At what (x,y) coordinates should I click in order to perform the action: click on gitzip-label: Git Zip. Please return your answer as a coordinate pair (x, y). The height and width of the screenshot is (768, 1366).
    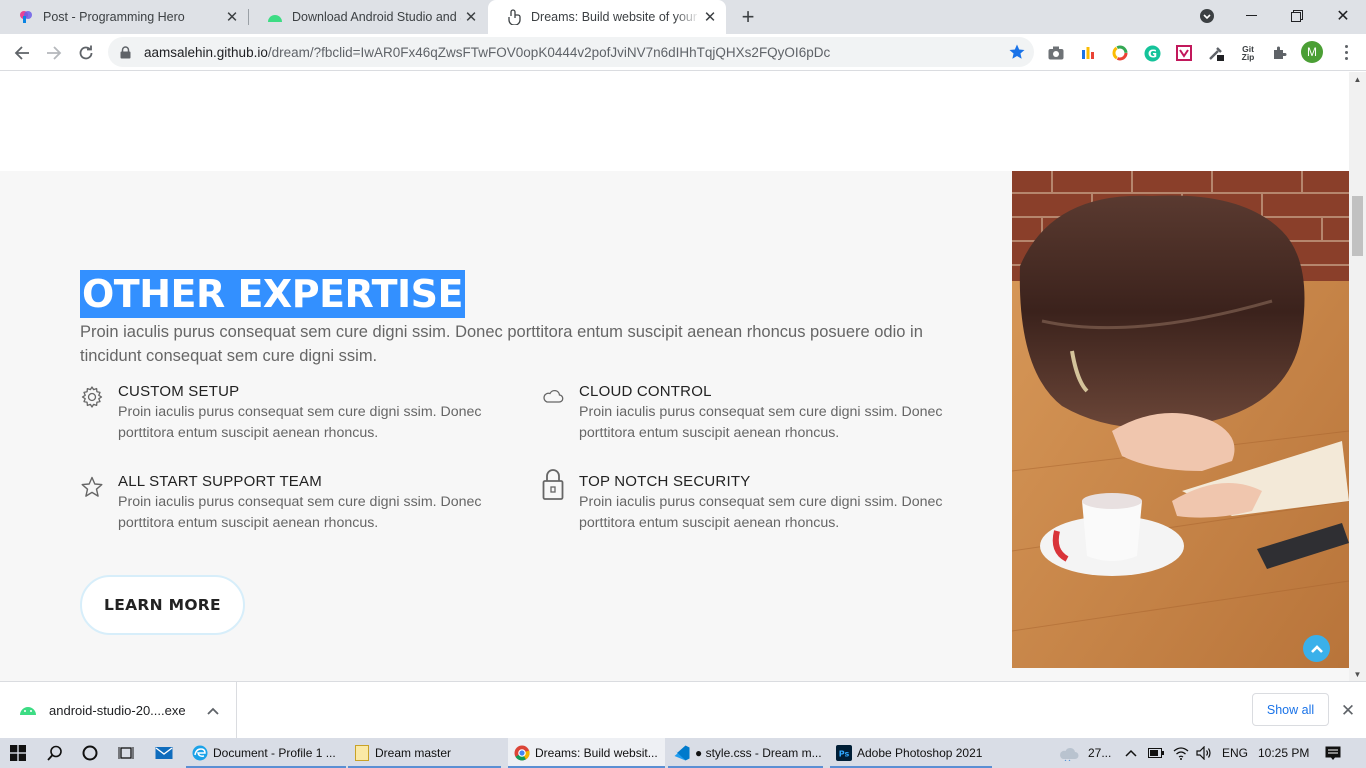
    Looking at the image, I should click on (1248, 53).